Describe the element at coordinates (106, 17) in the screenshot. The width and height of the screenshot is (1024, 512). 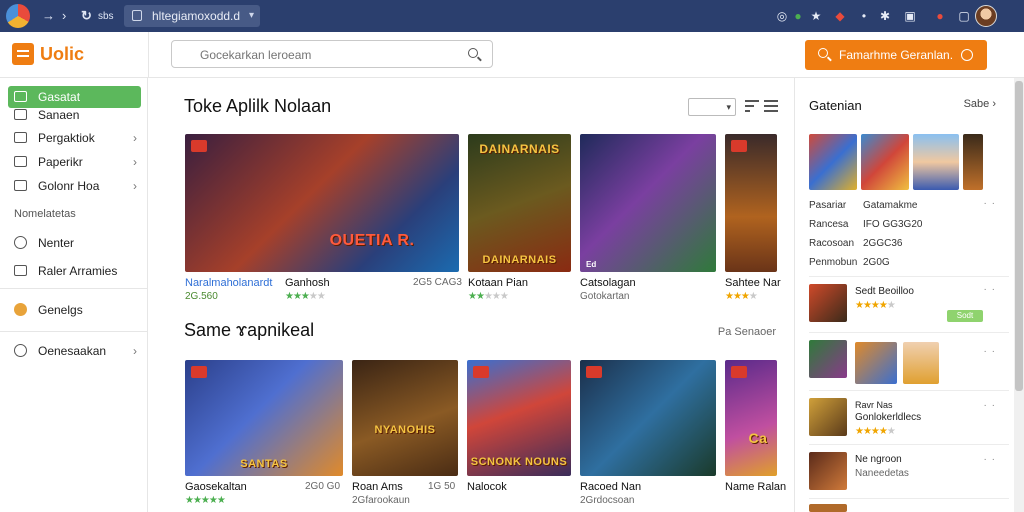
I see `tab-label-icon: sbs` at that location.